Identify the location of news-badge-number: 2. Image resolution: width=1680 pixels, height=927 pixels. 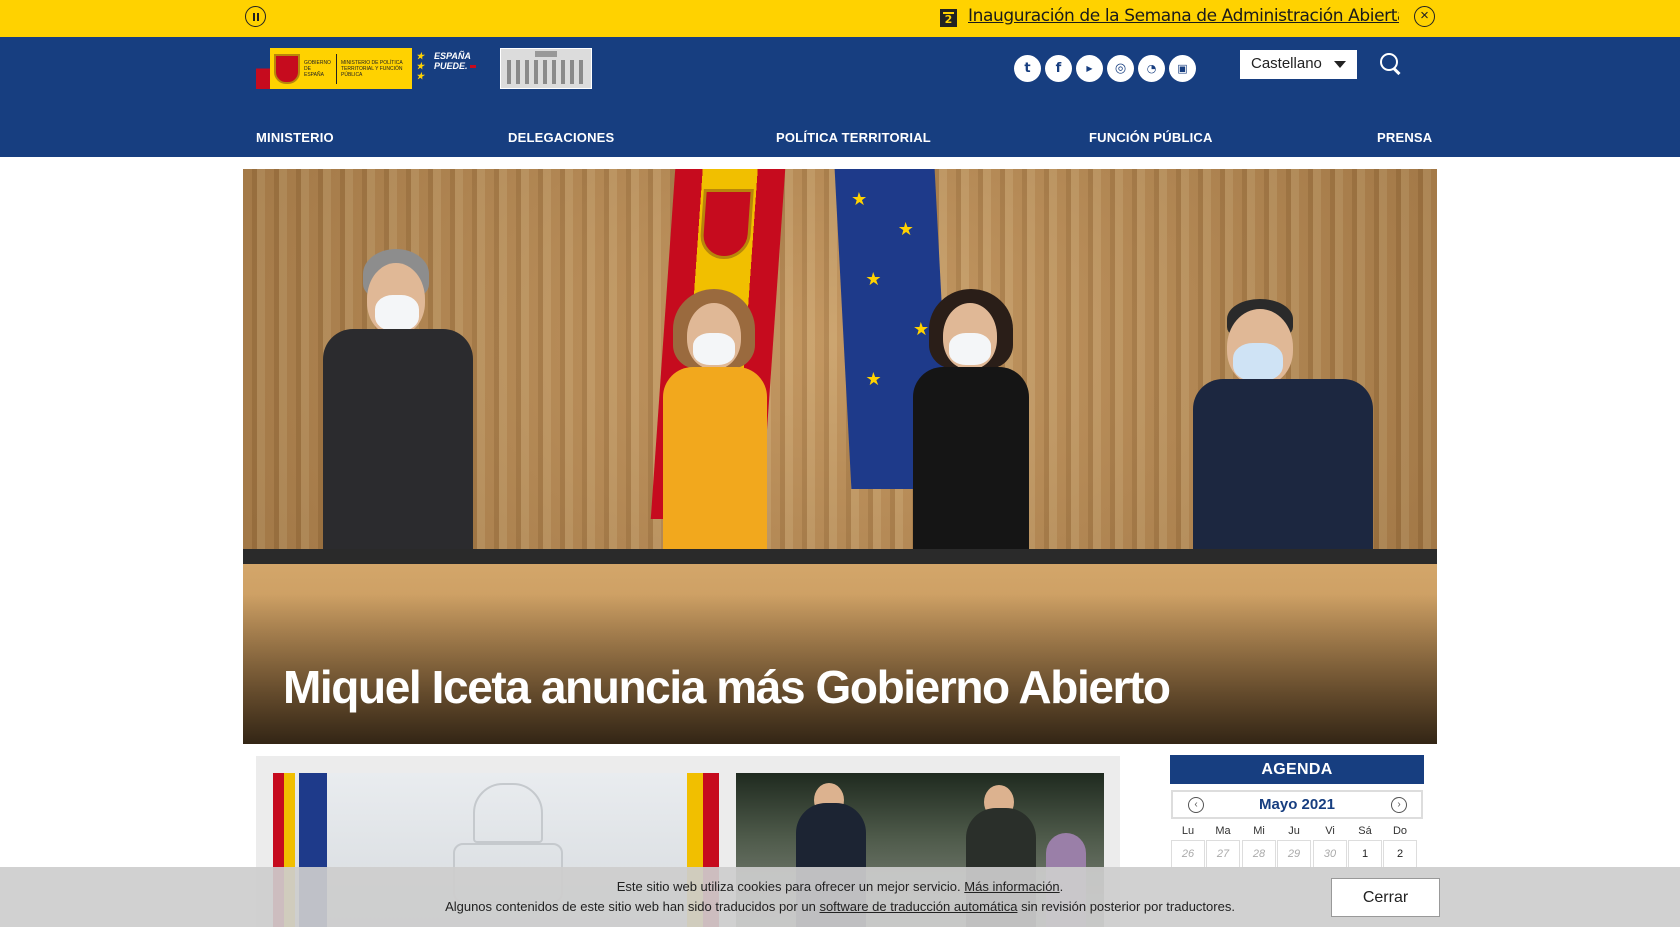
(948, 19).